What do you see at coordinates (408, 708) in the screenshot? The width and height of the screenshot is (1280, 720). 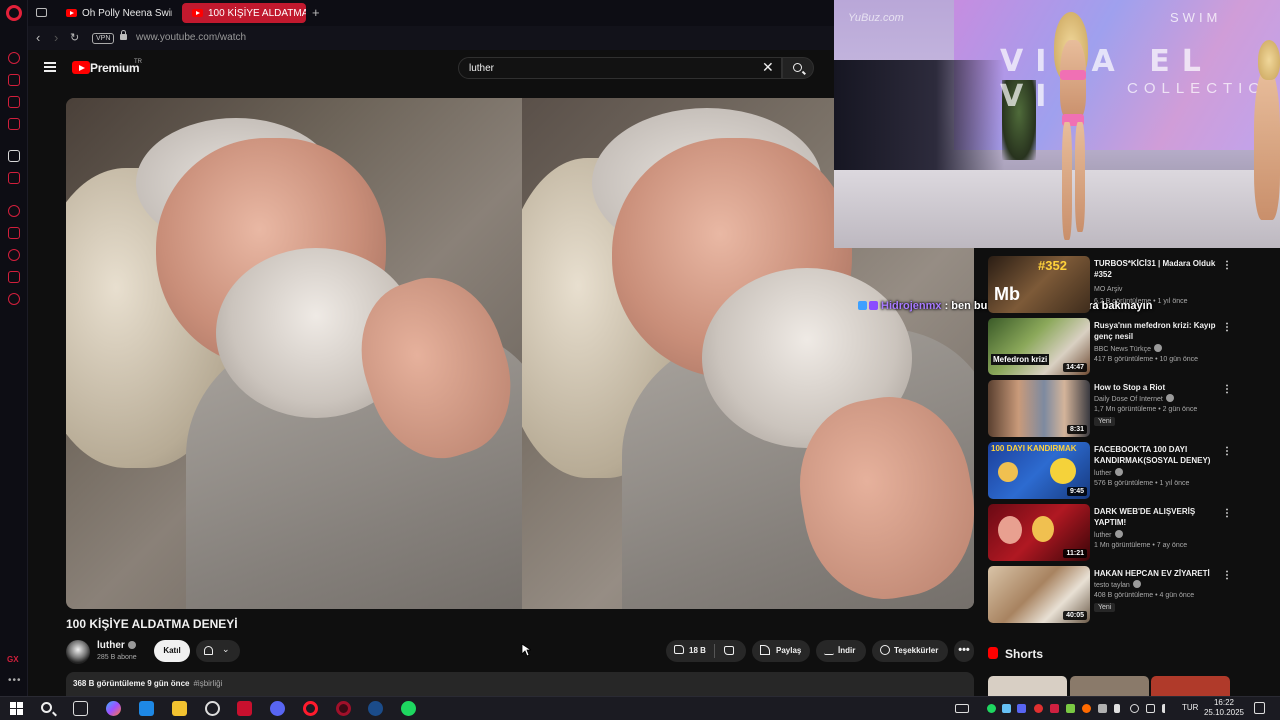 I see `spotify-icon` at bounding box center [408, 708].